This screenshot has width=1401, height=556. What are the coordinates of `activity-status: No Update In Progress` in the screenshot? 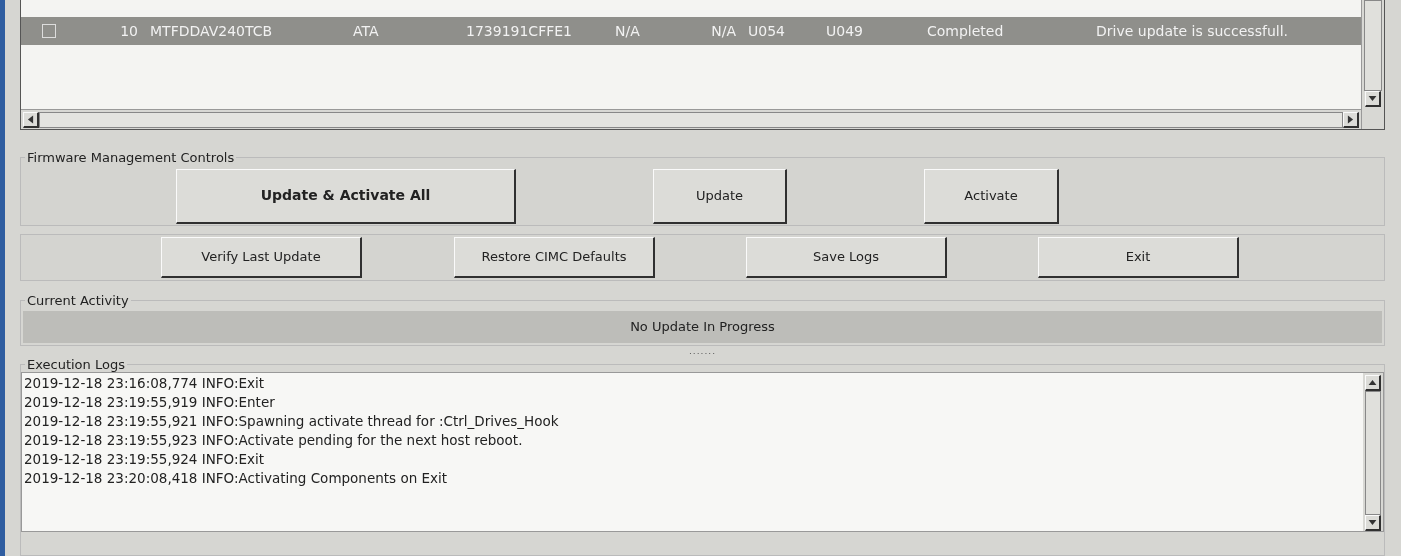 It's located at (702, 326).